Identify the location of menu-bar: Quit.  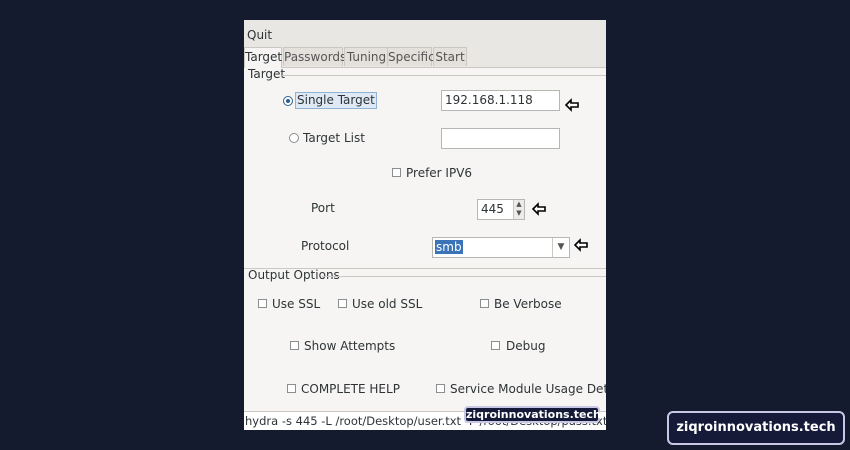
(425, 33).